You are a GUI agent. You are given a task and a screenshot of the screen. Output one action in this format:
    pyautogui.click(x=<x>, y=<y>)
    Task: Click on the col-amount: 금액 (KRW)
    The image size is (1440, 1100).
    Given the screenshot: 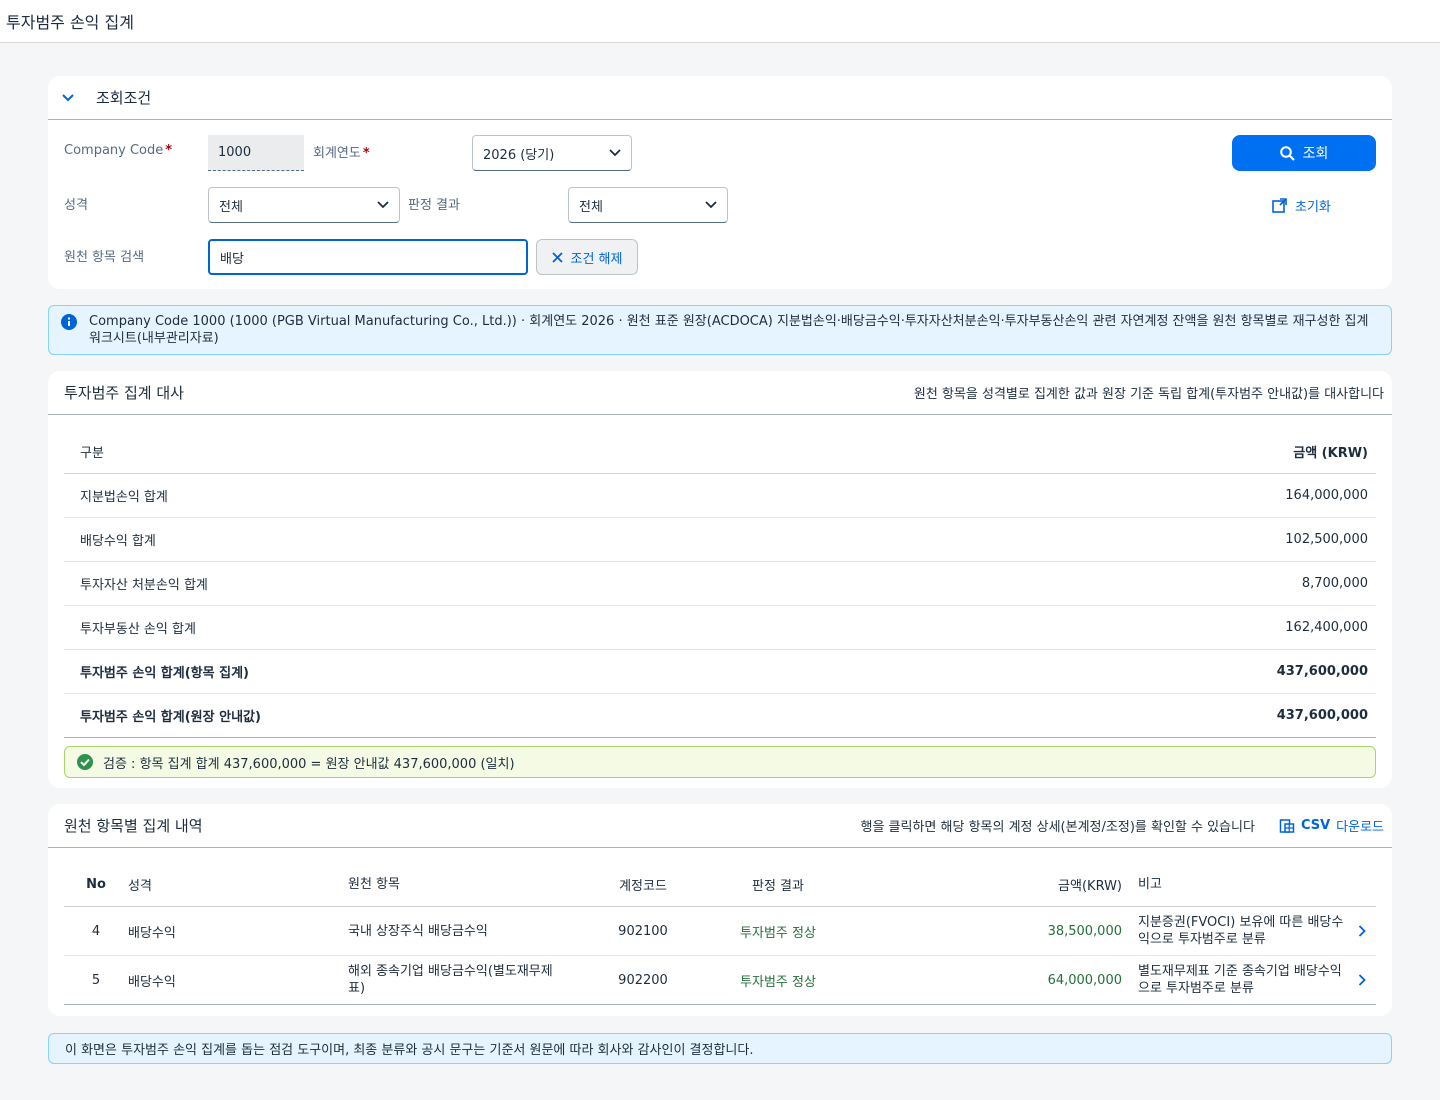 What is the action you would take?
    pyautogui.click(x=1330, y=453)
    